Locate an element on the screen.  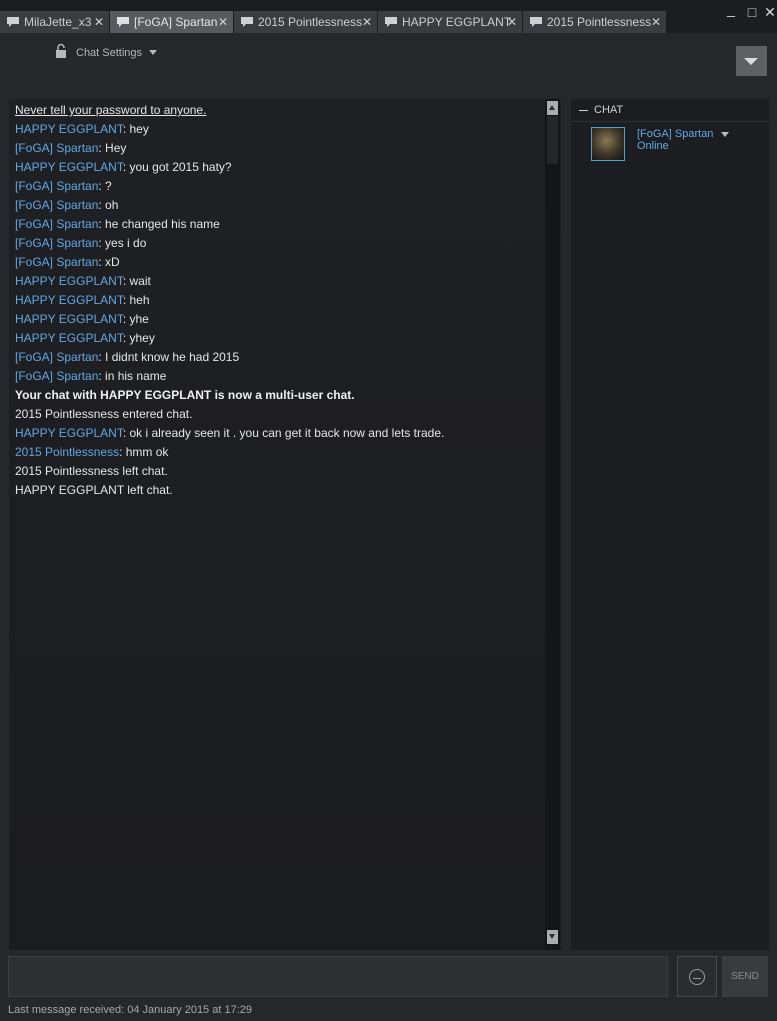
chat-settings-label: Chat Settings is located at coordinates (109, 53).